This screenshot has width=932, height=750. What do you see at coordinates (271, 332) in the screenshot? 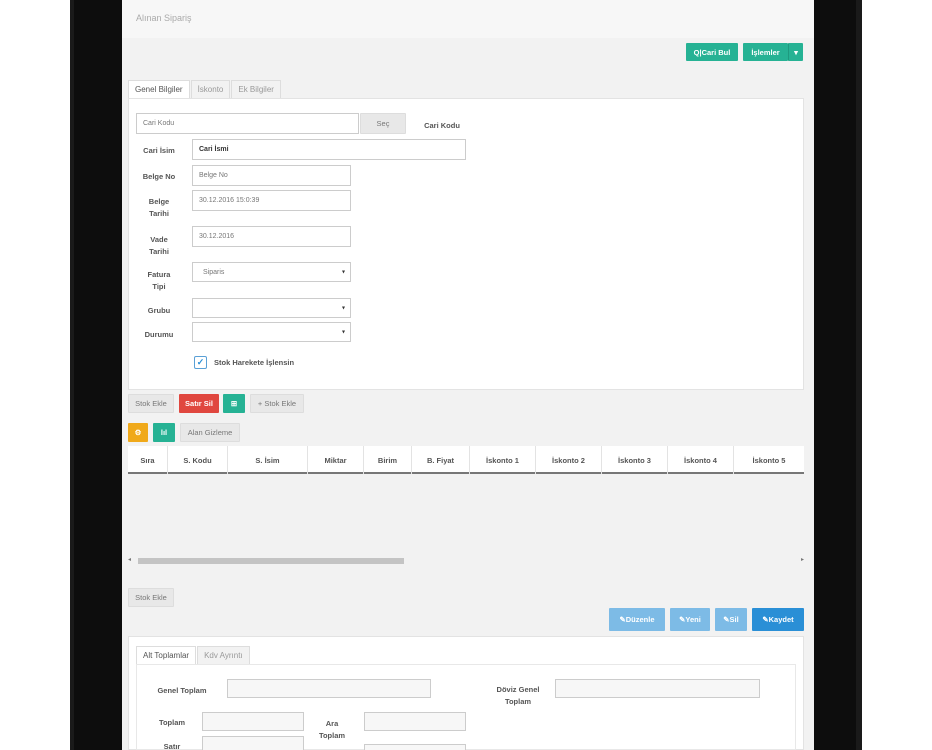
I see `durumu-select: ▾` at bounding box center [271, 332].